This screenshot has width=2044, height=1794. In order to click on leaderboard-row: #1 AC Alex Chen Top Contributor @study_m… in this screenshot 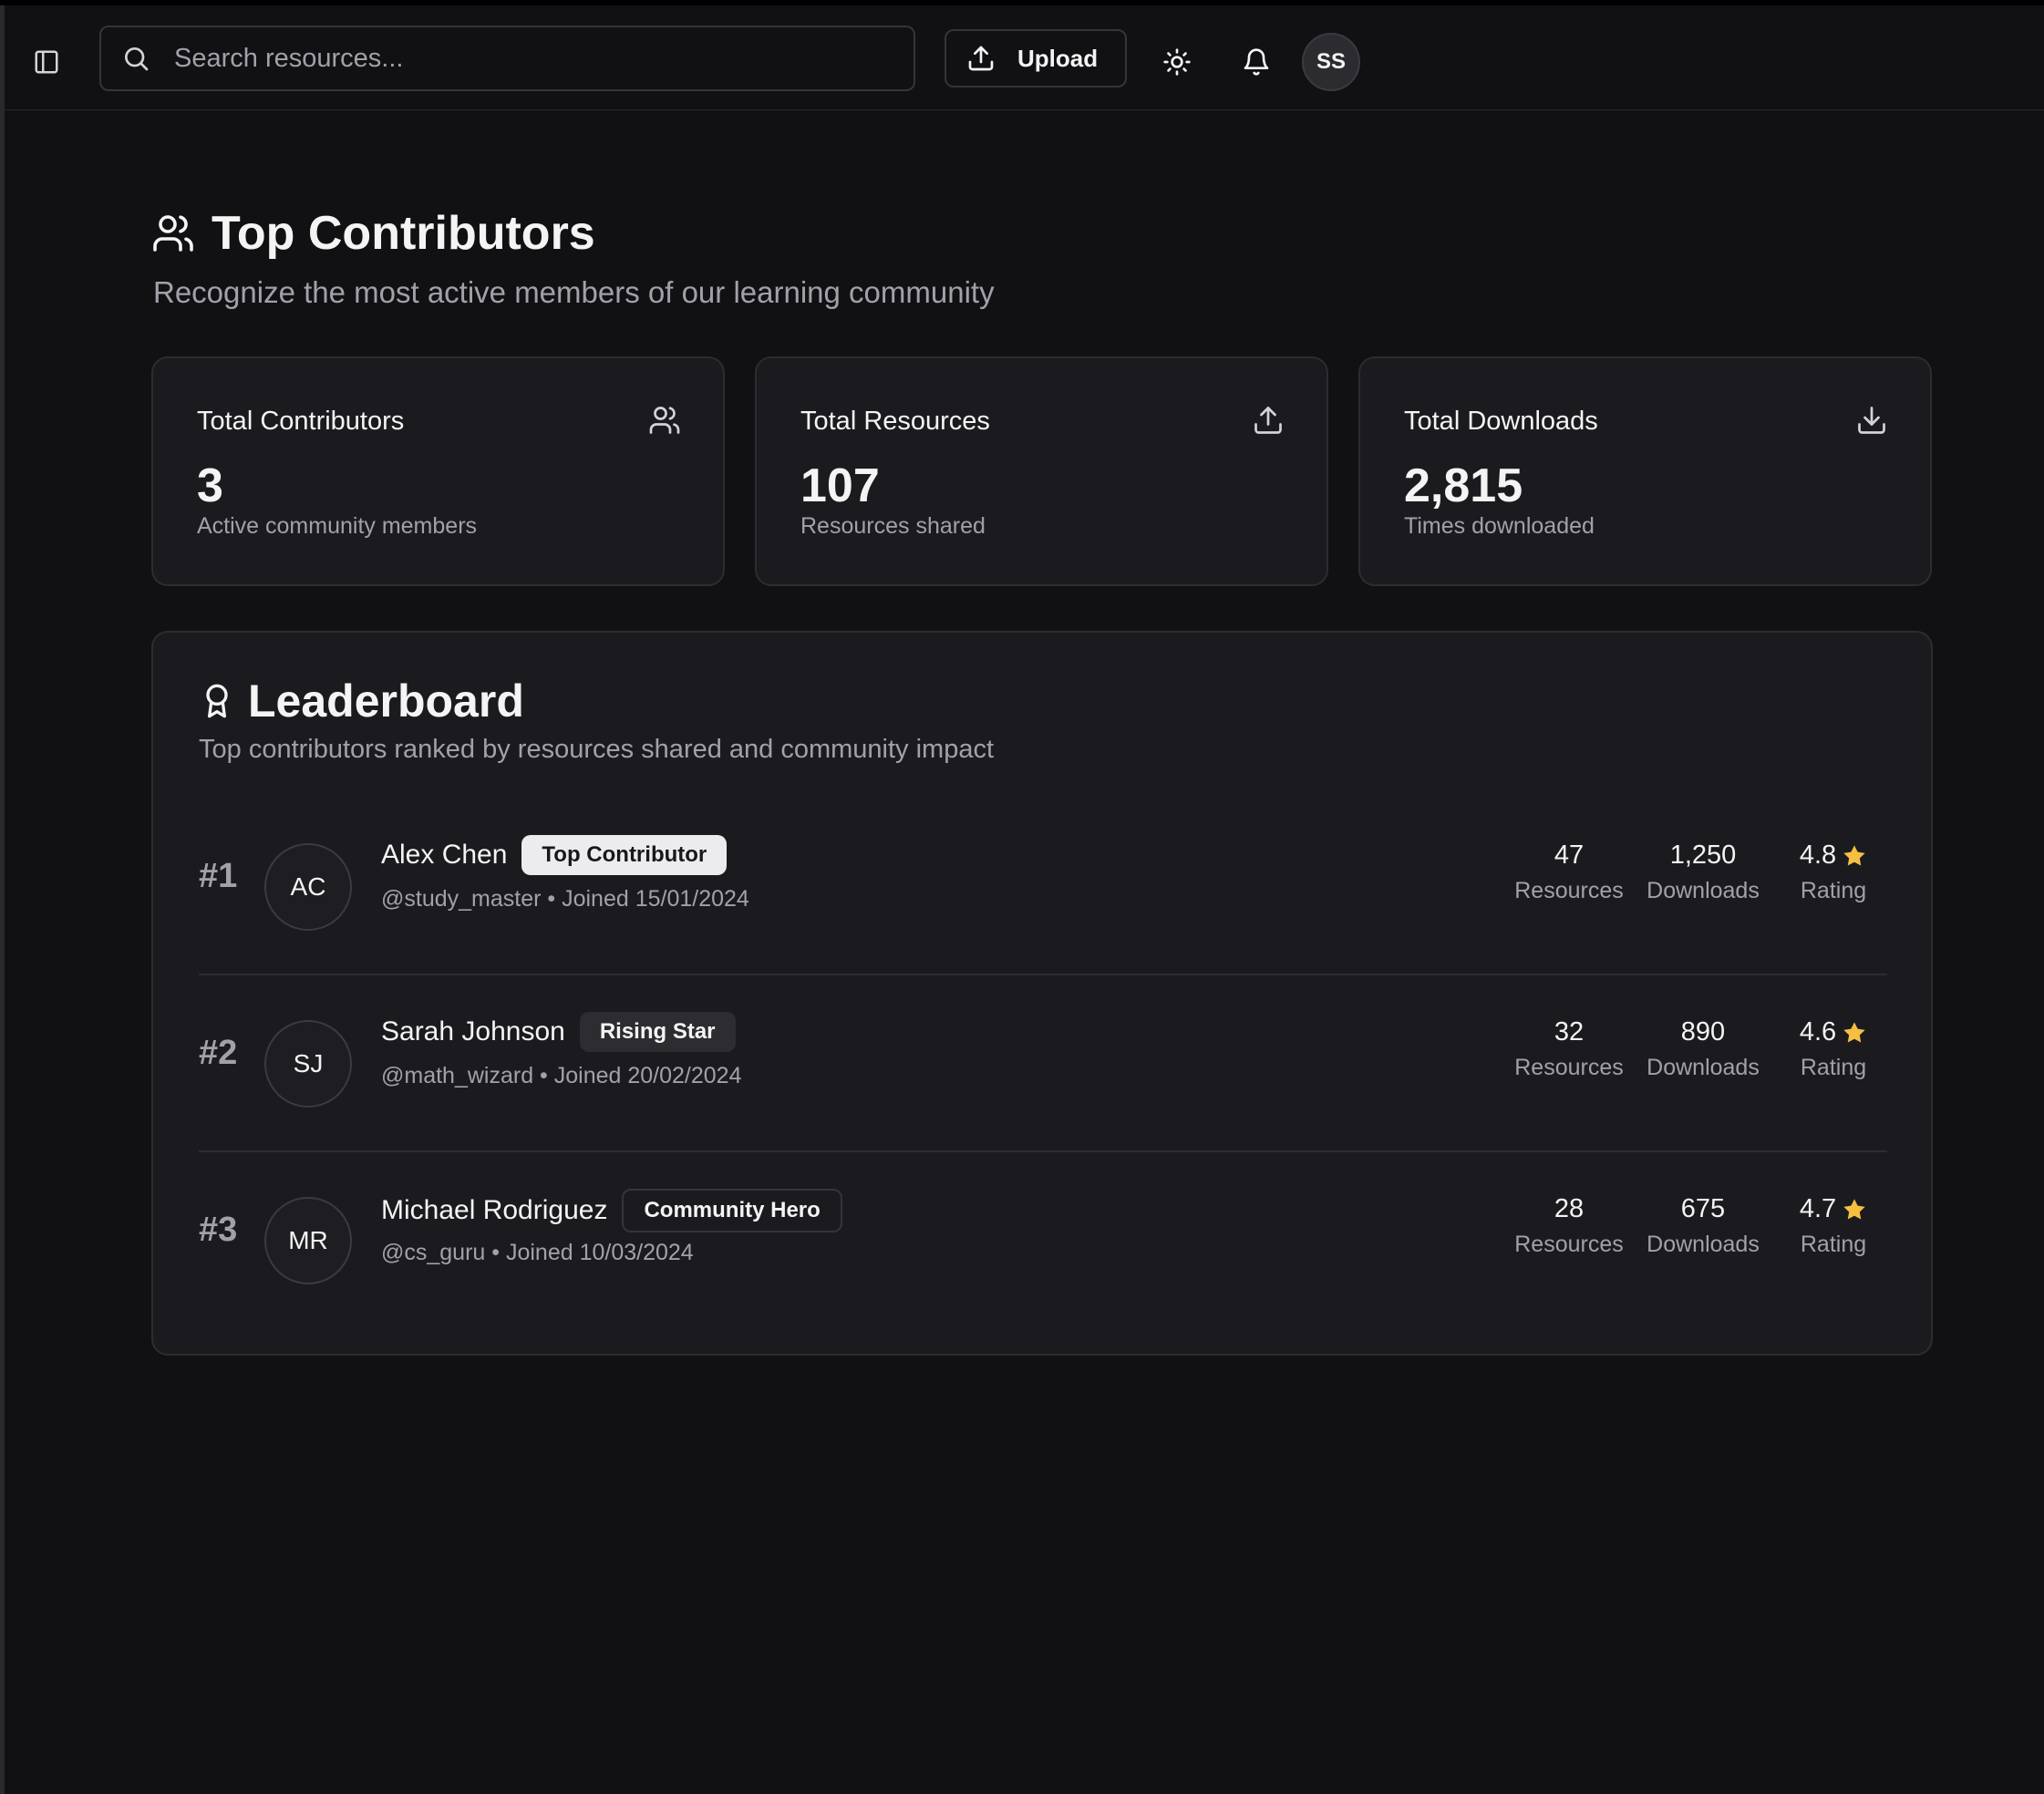, I will do `click(1043, 887)`.